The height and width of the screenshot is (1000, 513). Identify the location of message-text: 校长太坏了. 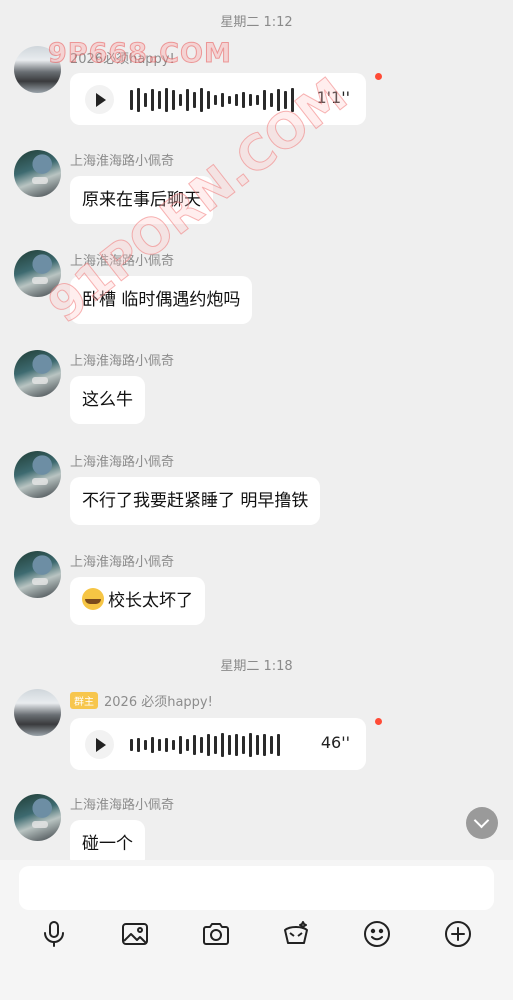
(150, 601).